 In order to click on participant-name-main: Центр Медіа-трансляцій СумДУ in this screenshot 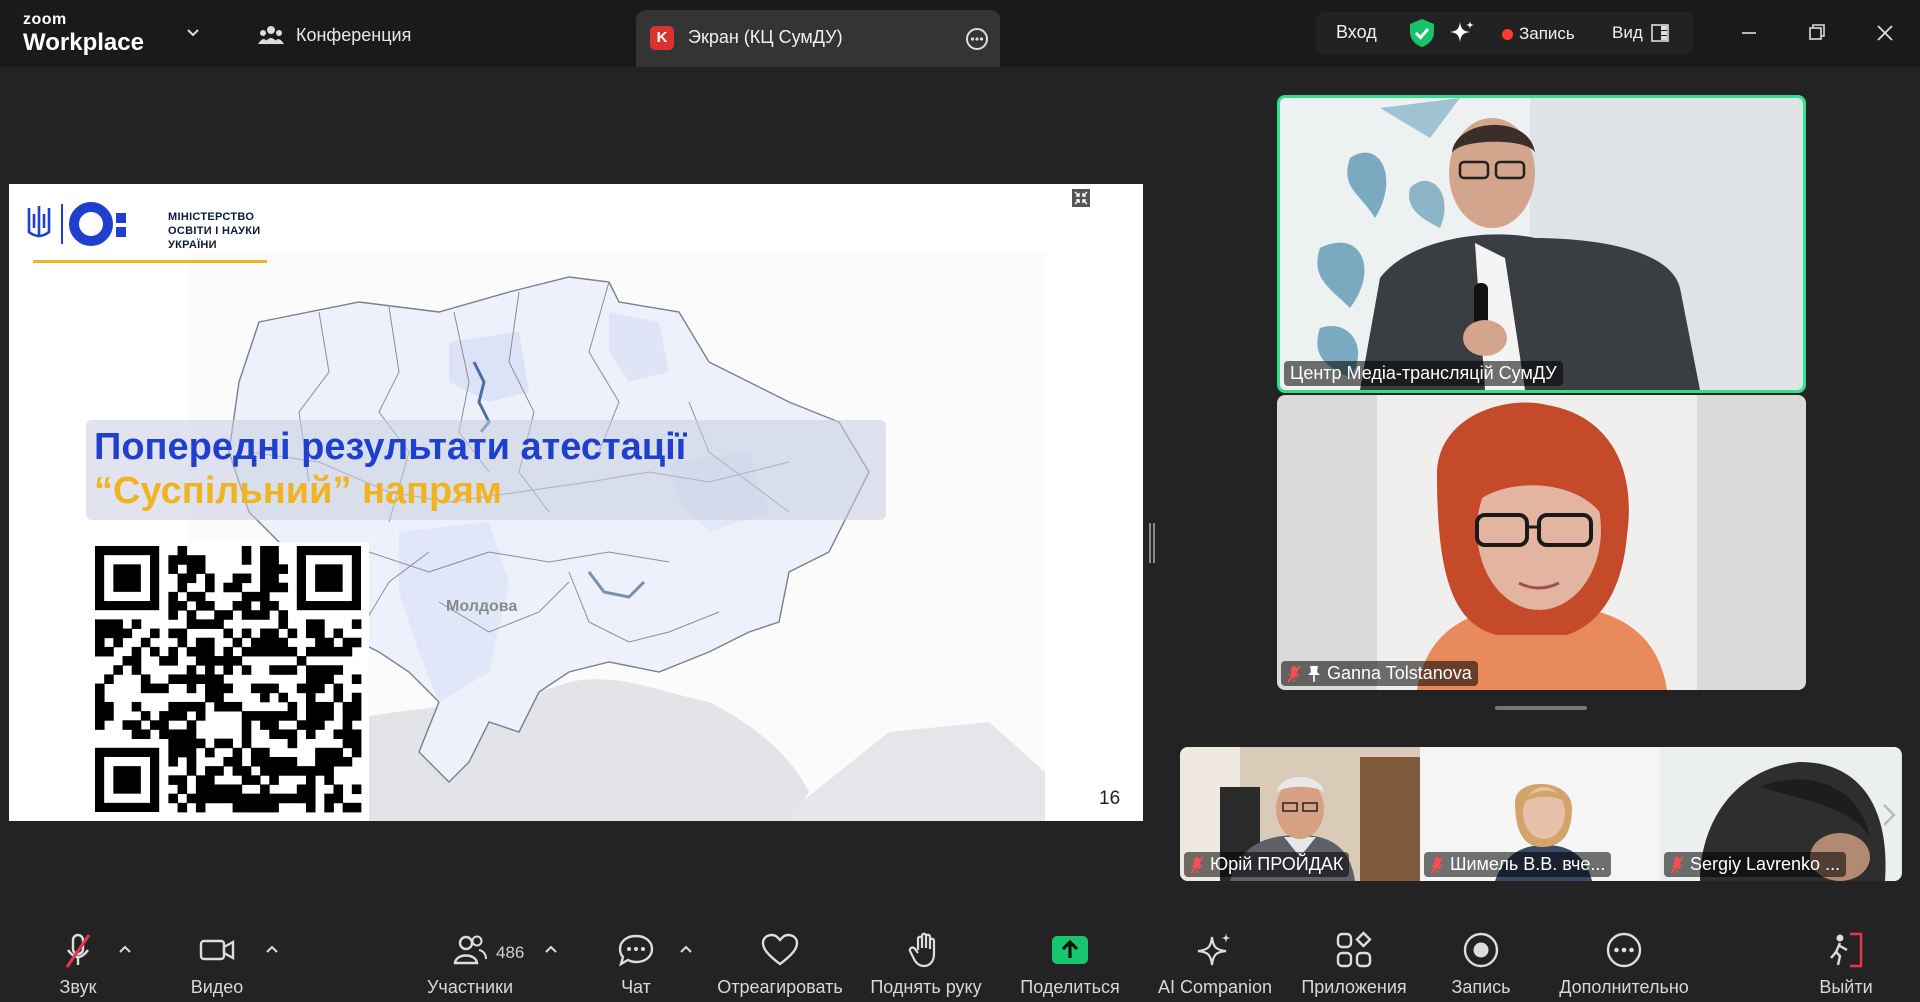, I will do `click(1423, 373)`.